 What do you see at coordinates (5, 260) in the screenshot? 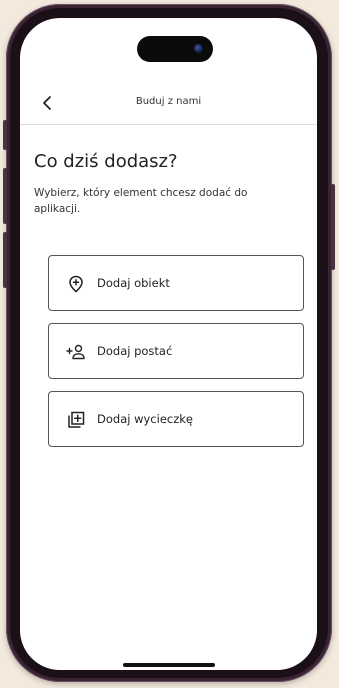
I see `volume-down-button` at bounding box center [5, 260].